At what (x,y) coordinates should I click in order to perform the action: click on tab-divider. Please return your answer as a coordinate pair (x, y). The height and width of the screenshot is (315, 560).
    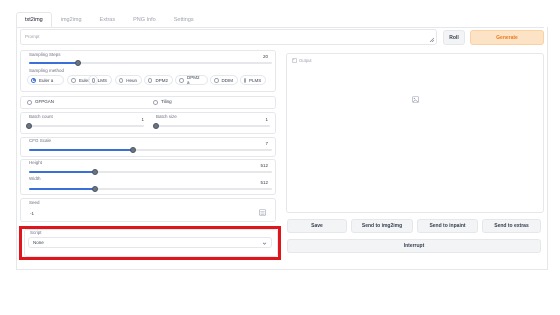
    Looking at the image, I should click on (280, 27).